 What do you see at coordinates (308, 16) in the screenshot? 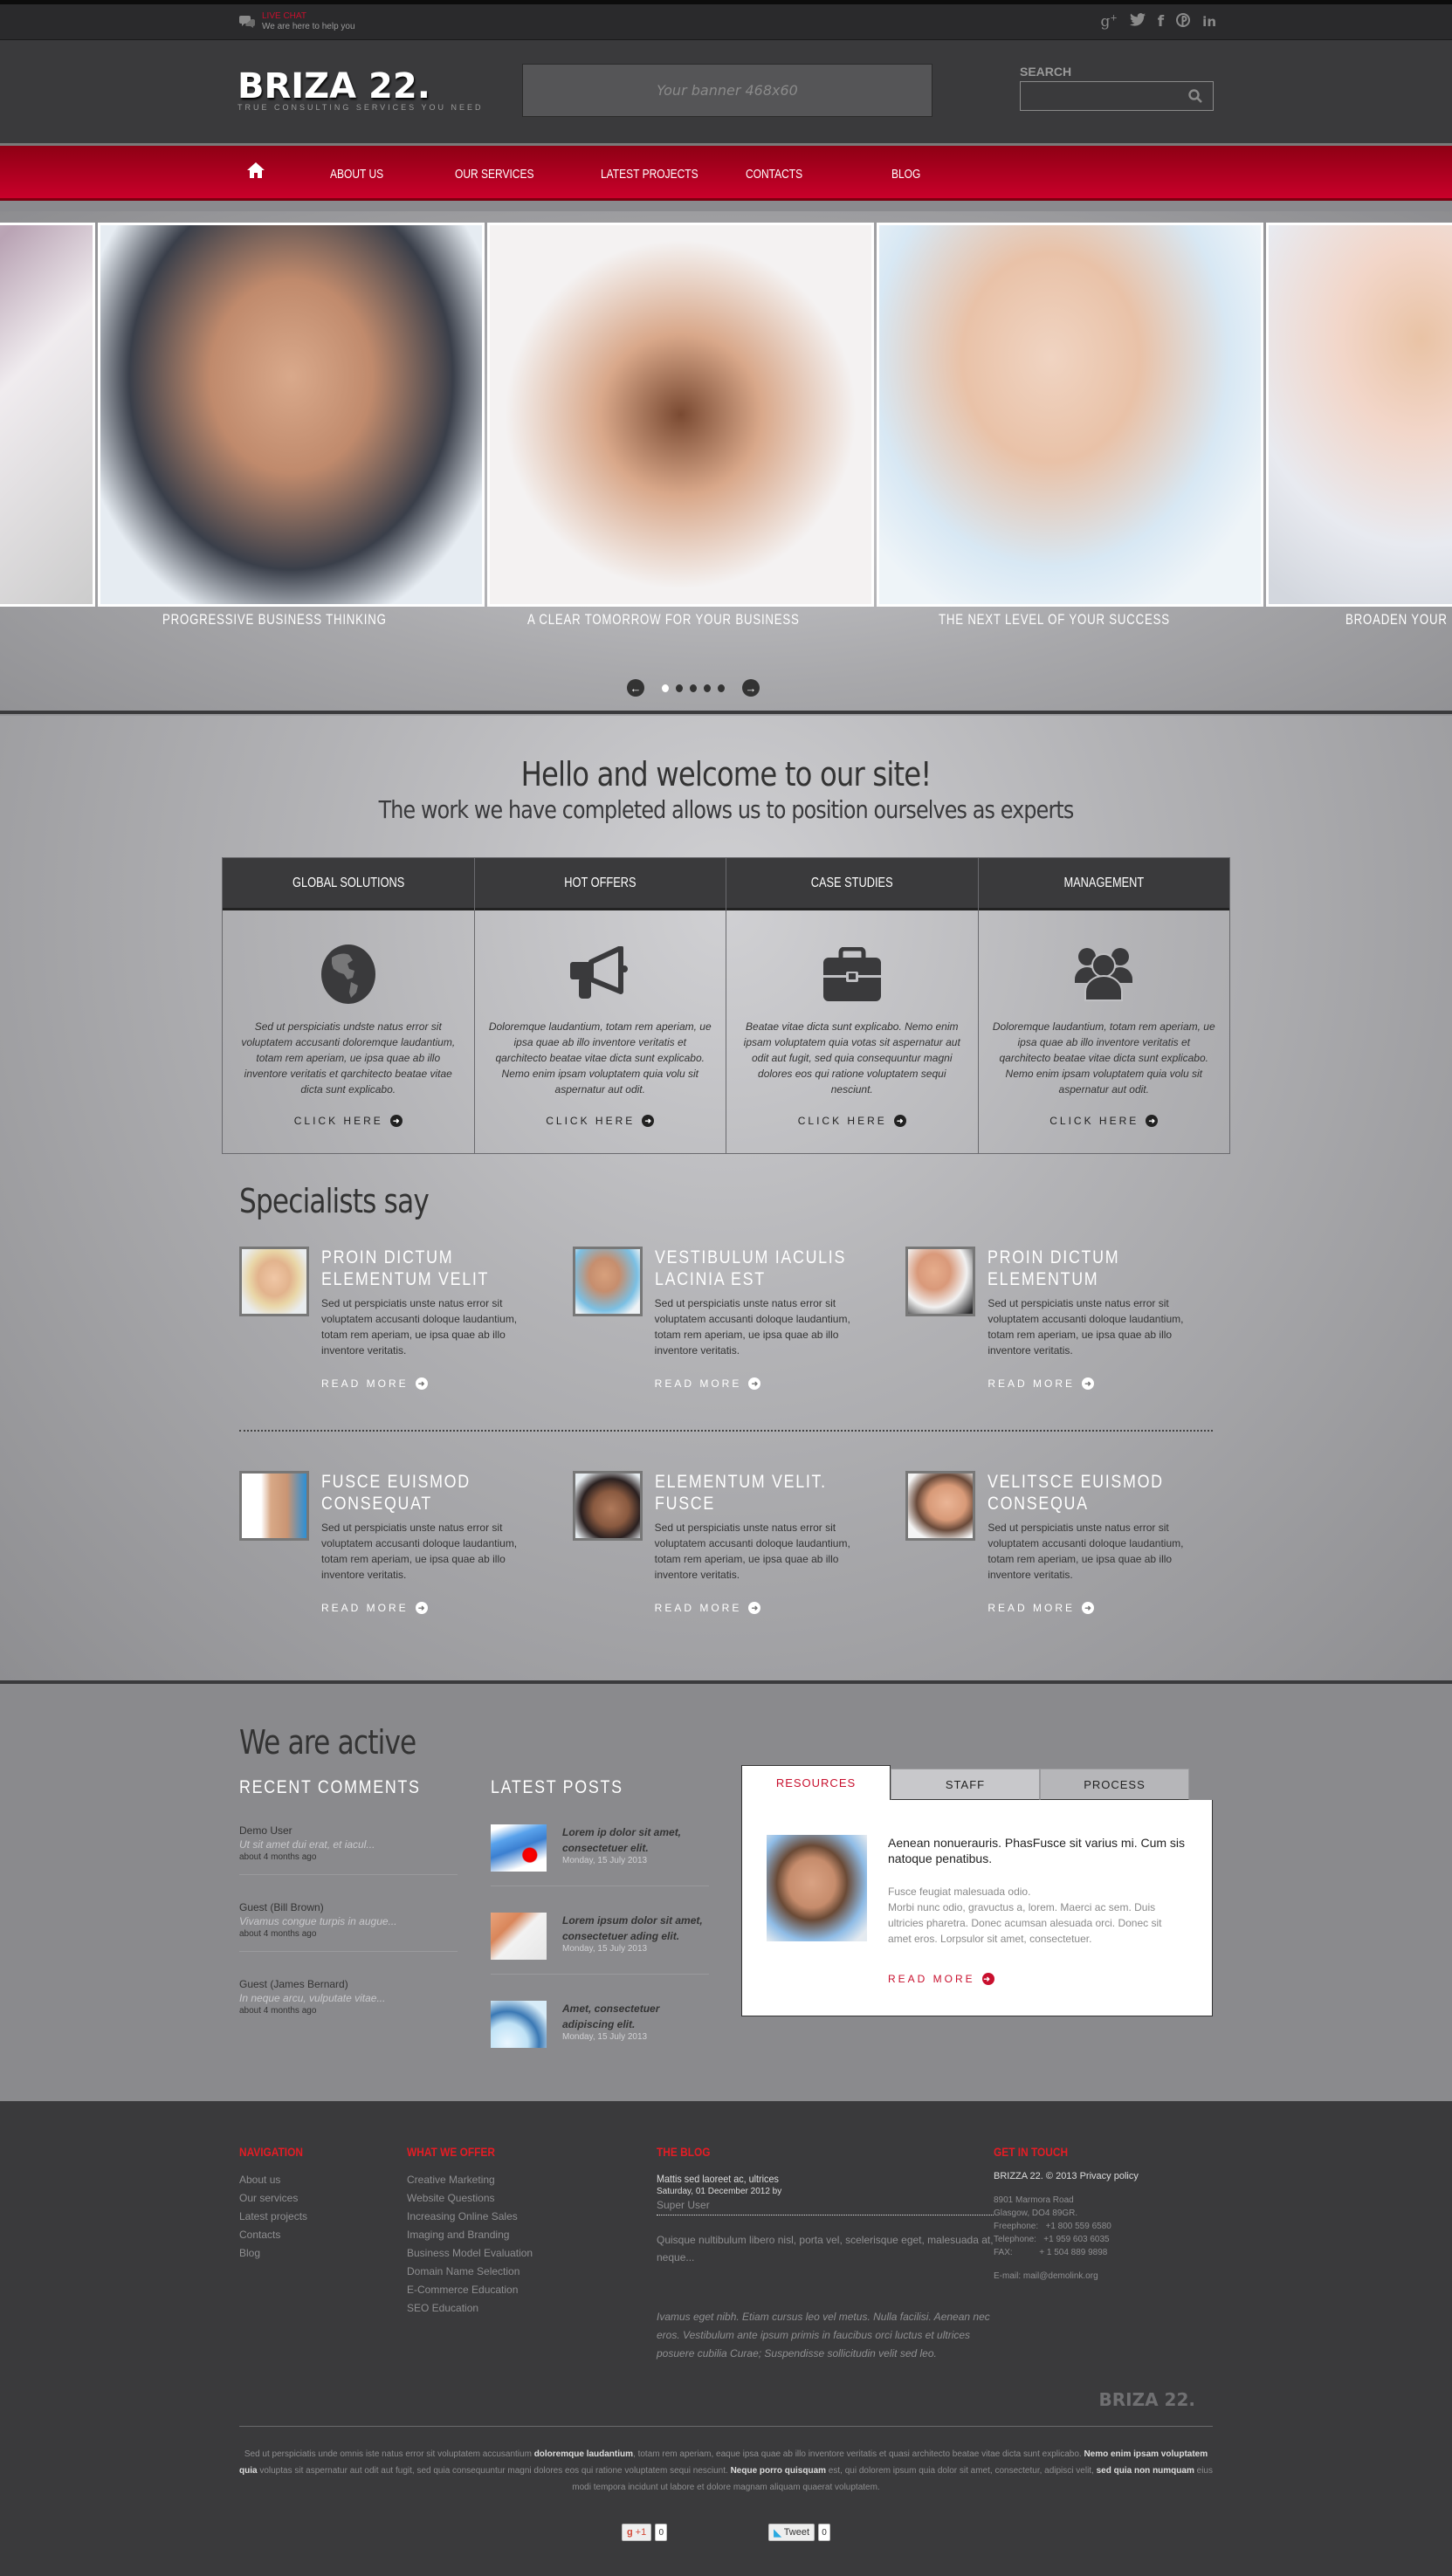
I see `live-chat-title: LIVE CHAT` at bounding box center [308, 16].